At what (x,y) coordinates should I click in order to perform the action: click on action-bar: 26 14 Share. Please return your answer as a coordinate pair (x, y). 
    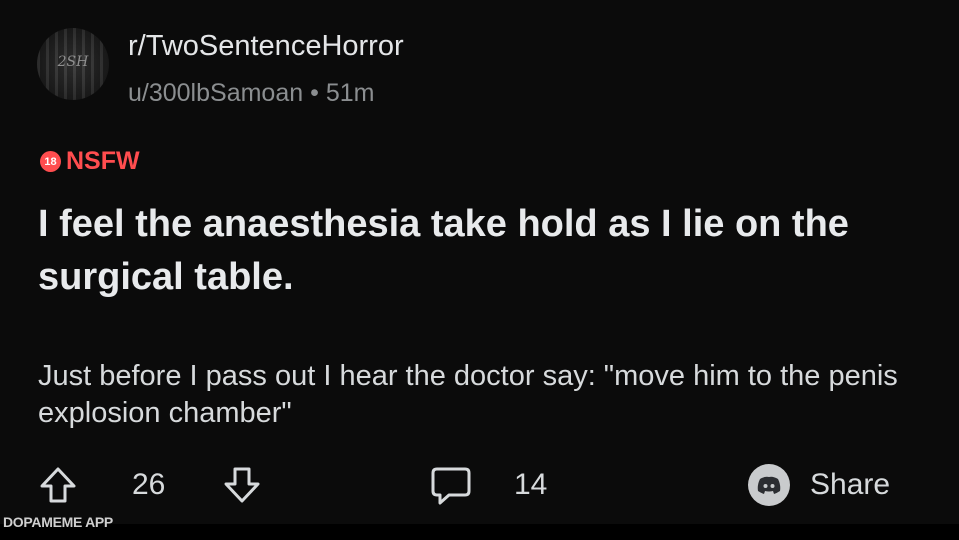
    Looking at the image, I should click on (479, 486).